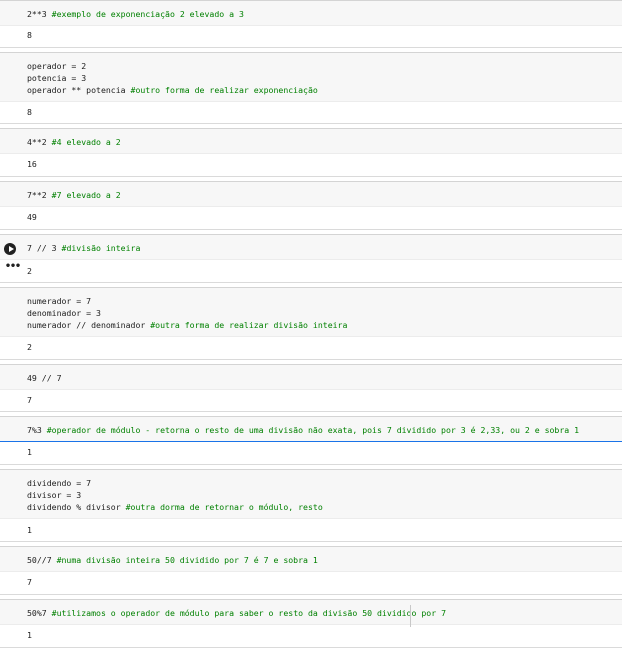 This screenshot has height=651, width=622. I want to click on code-line: potencia = 3, so click(57, 78).